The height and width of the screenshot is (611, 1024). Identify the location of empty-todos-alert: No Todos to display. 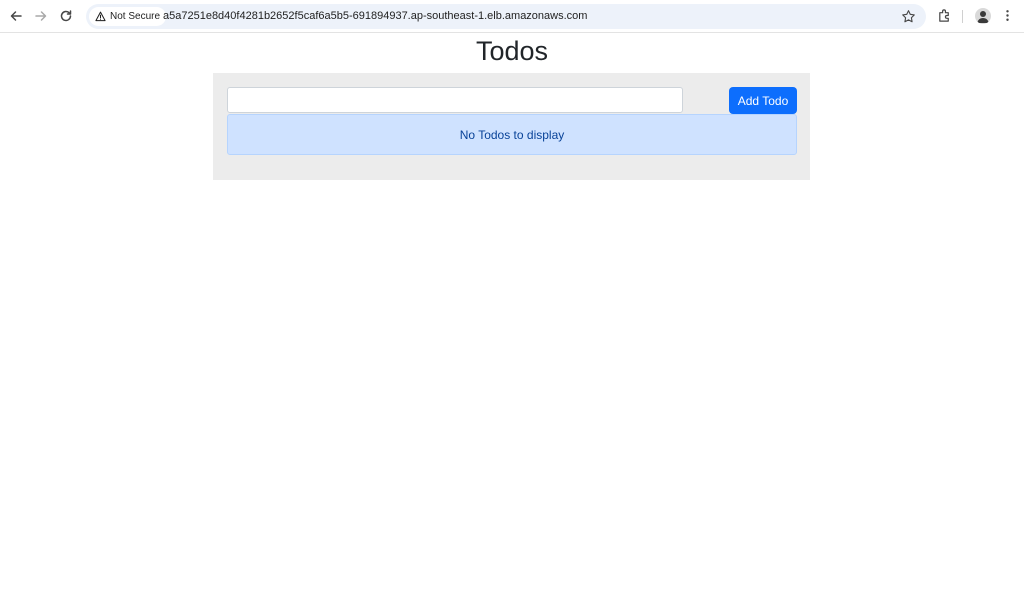
(512, 134).